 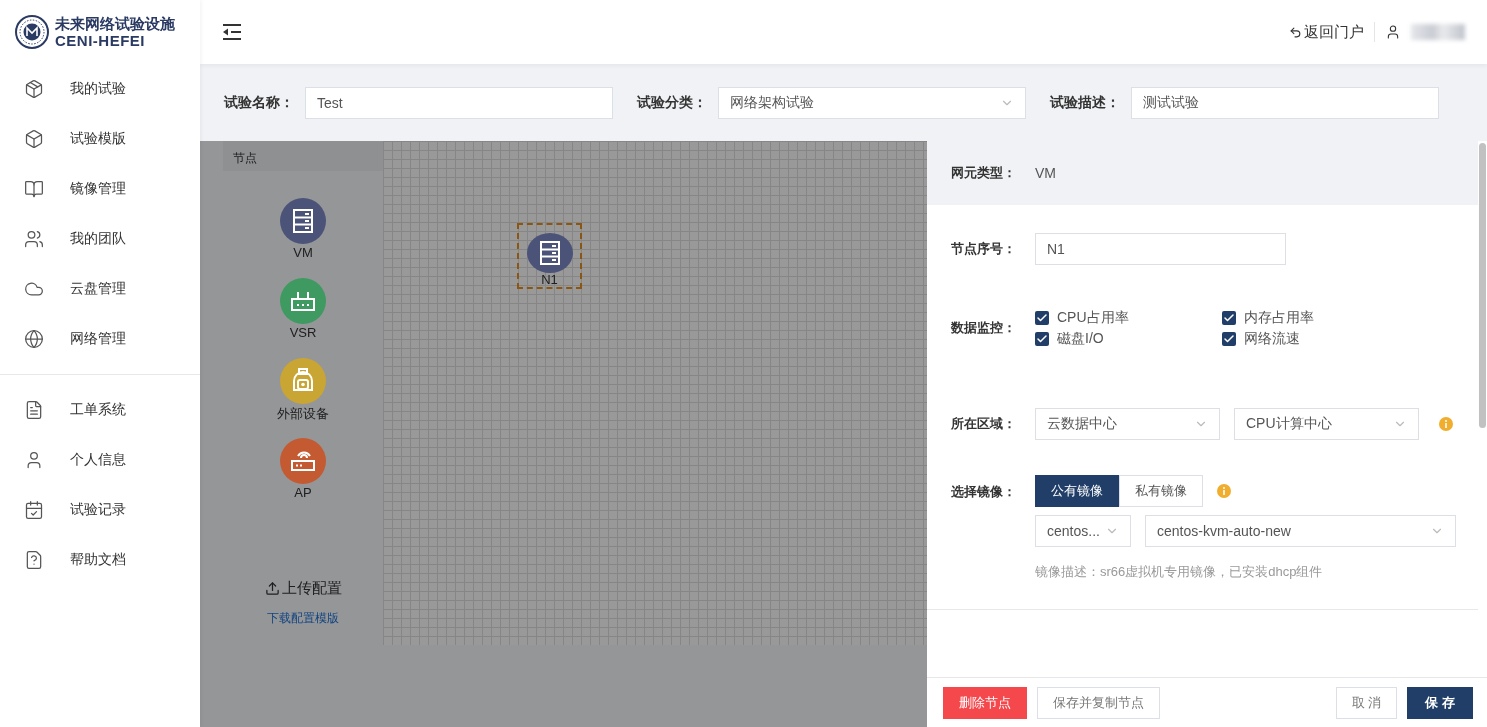 I want to click on field-label: 节点序号：, so click(x=984, y=249).